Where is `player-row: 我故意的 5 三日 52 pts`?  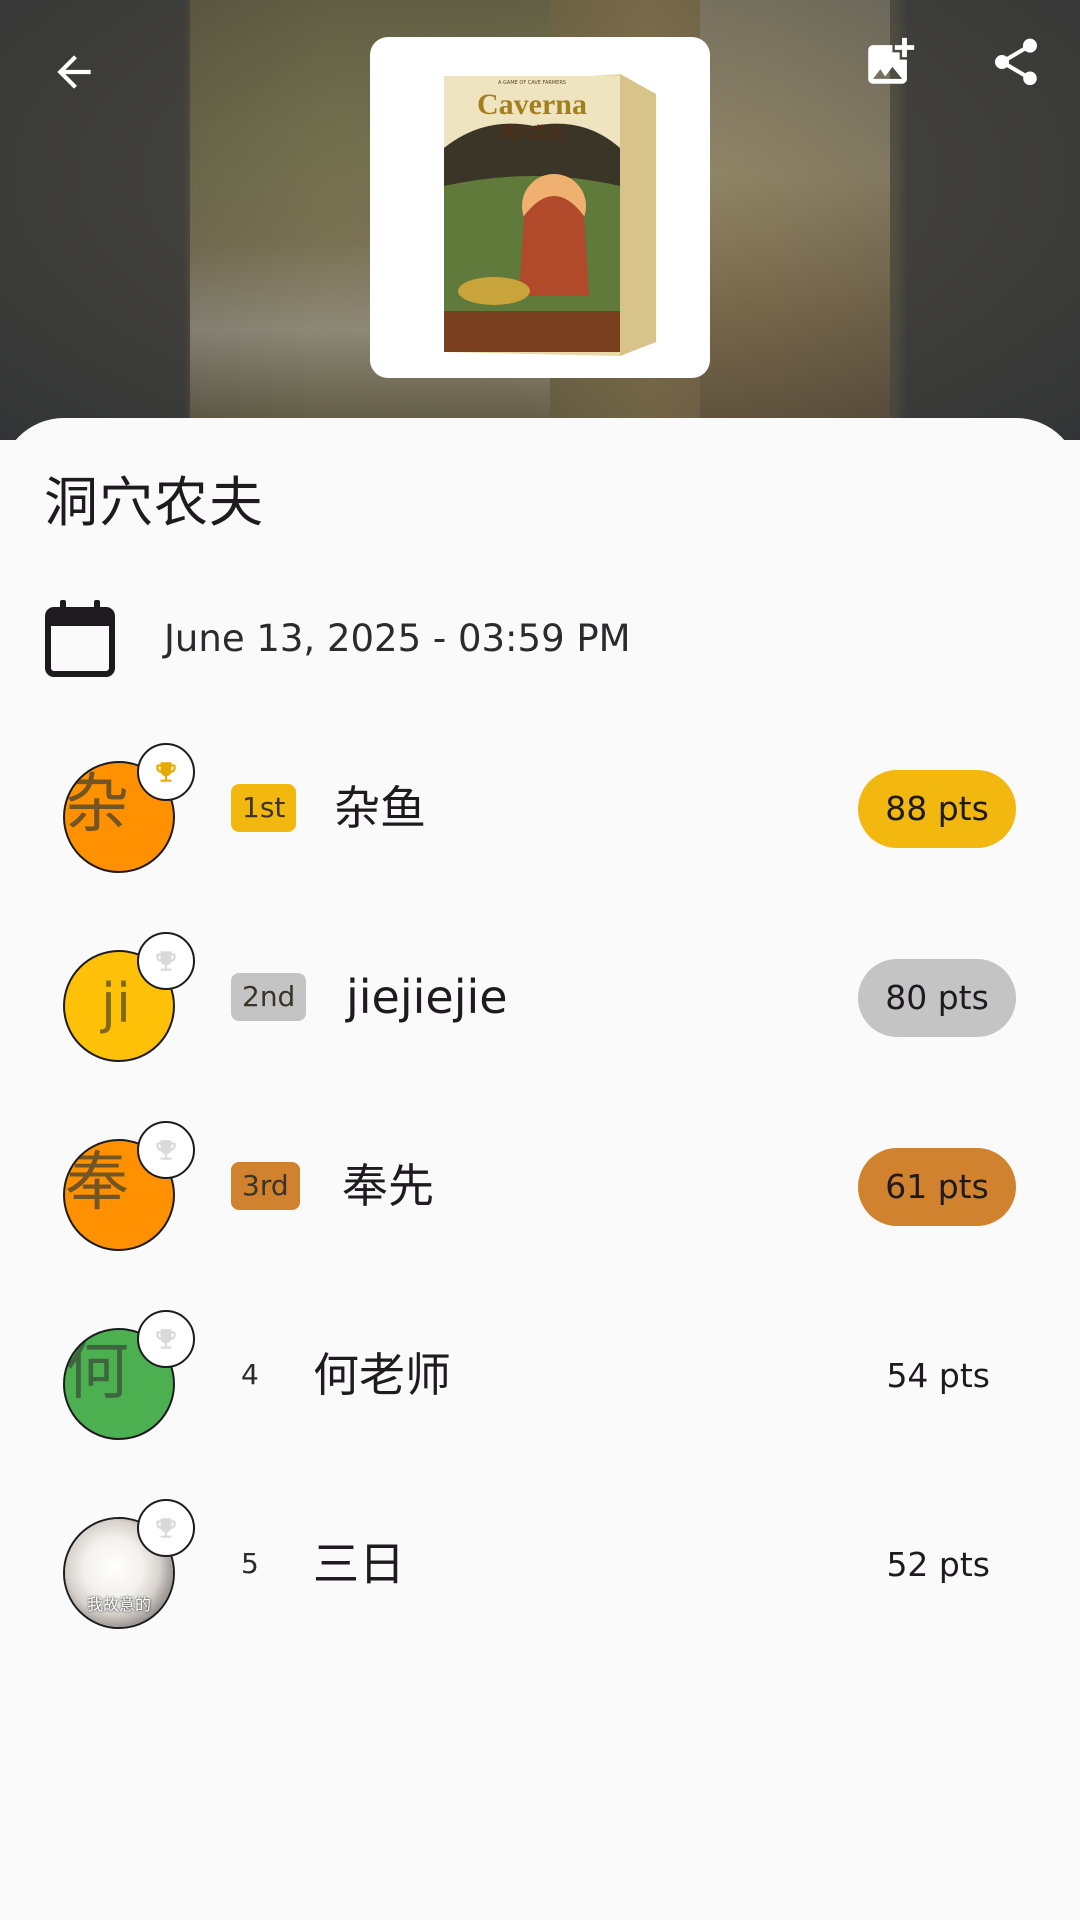
player-row: 我故意的 5 三日 52 pts is located at coordinates (540, 1568).